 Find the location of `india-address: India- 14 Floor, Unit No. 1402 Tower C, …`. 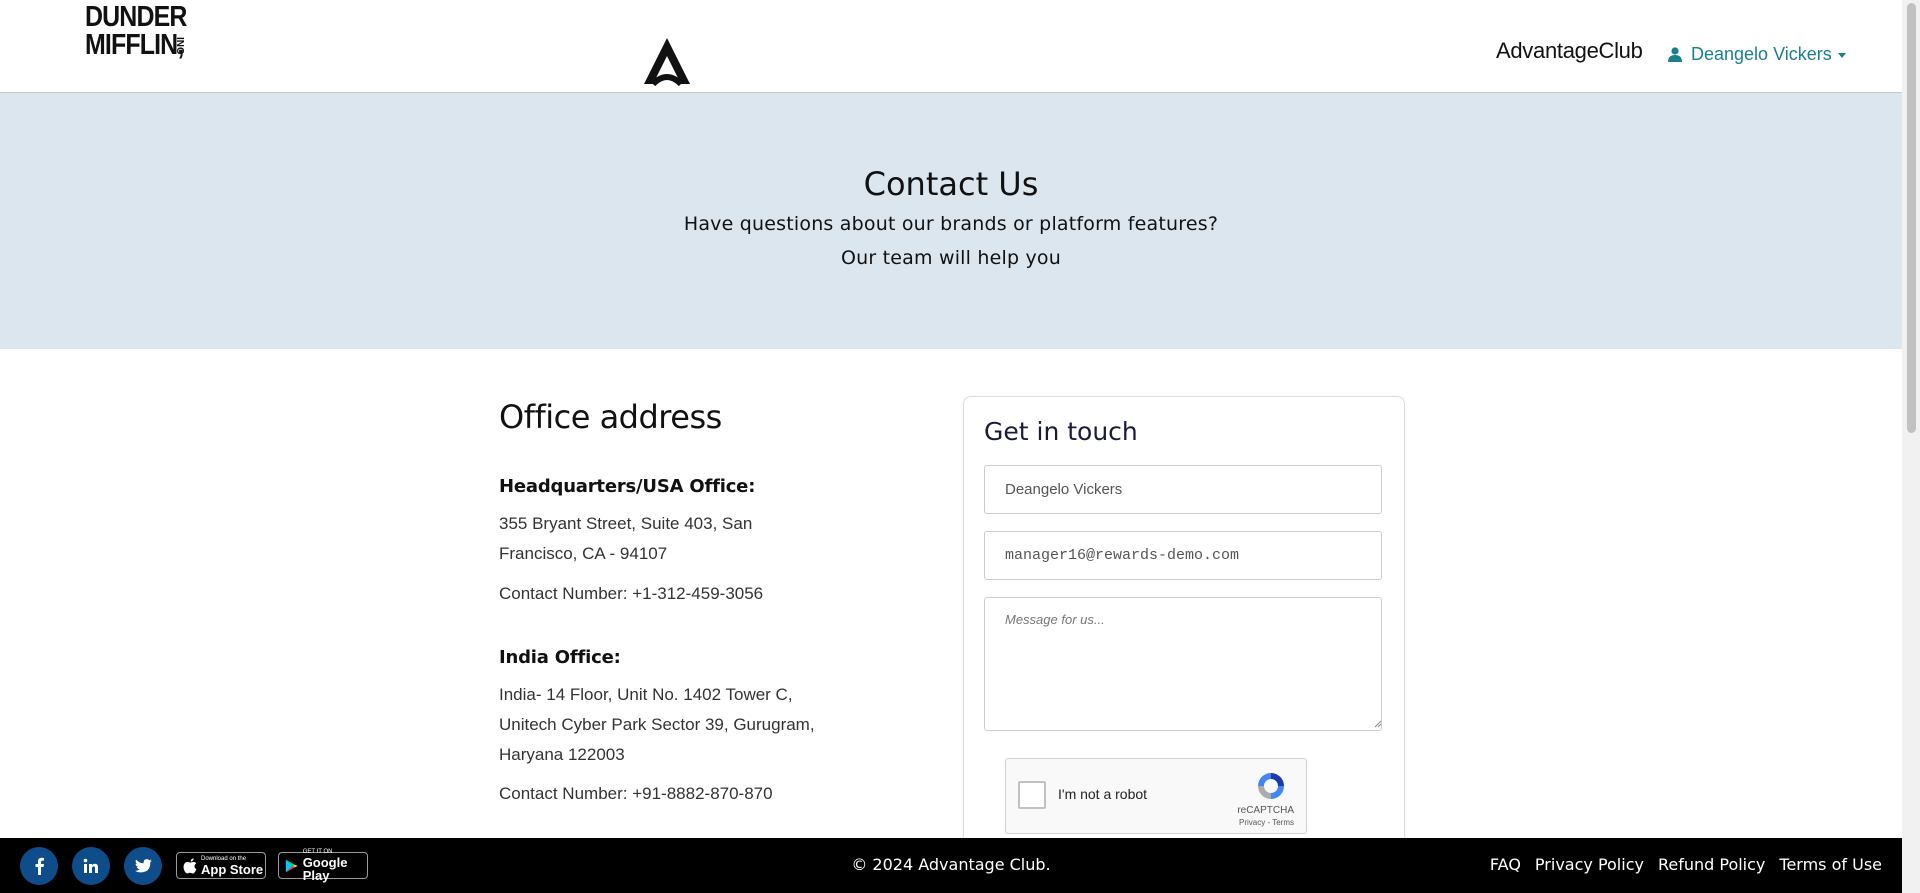

india-address: India- 14 Floor, Unit No. 1402 Tower C, … is located at coordinates (657, 724).